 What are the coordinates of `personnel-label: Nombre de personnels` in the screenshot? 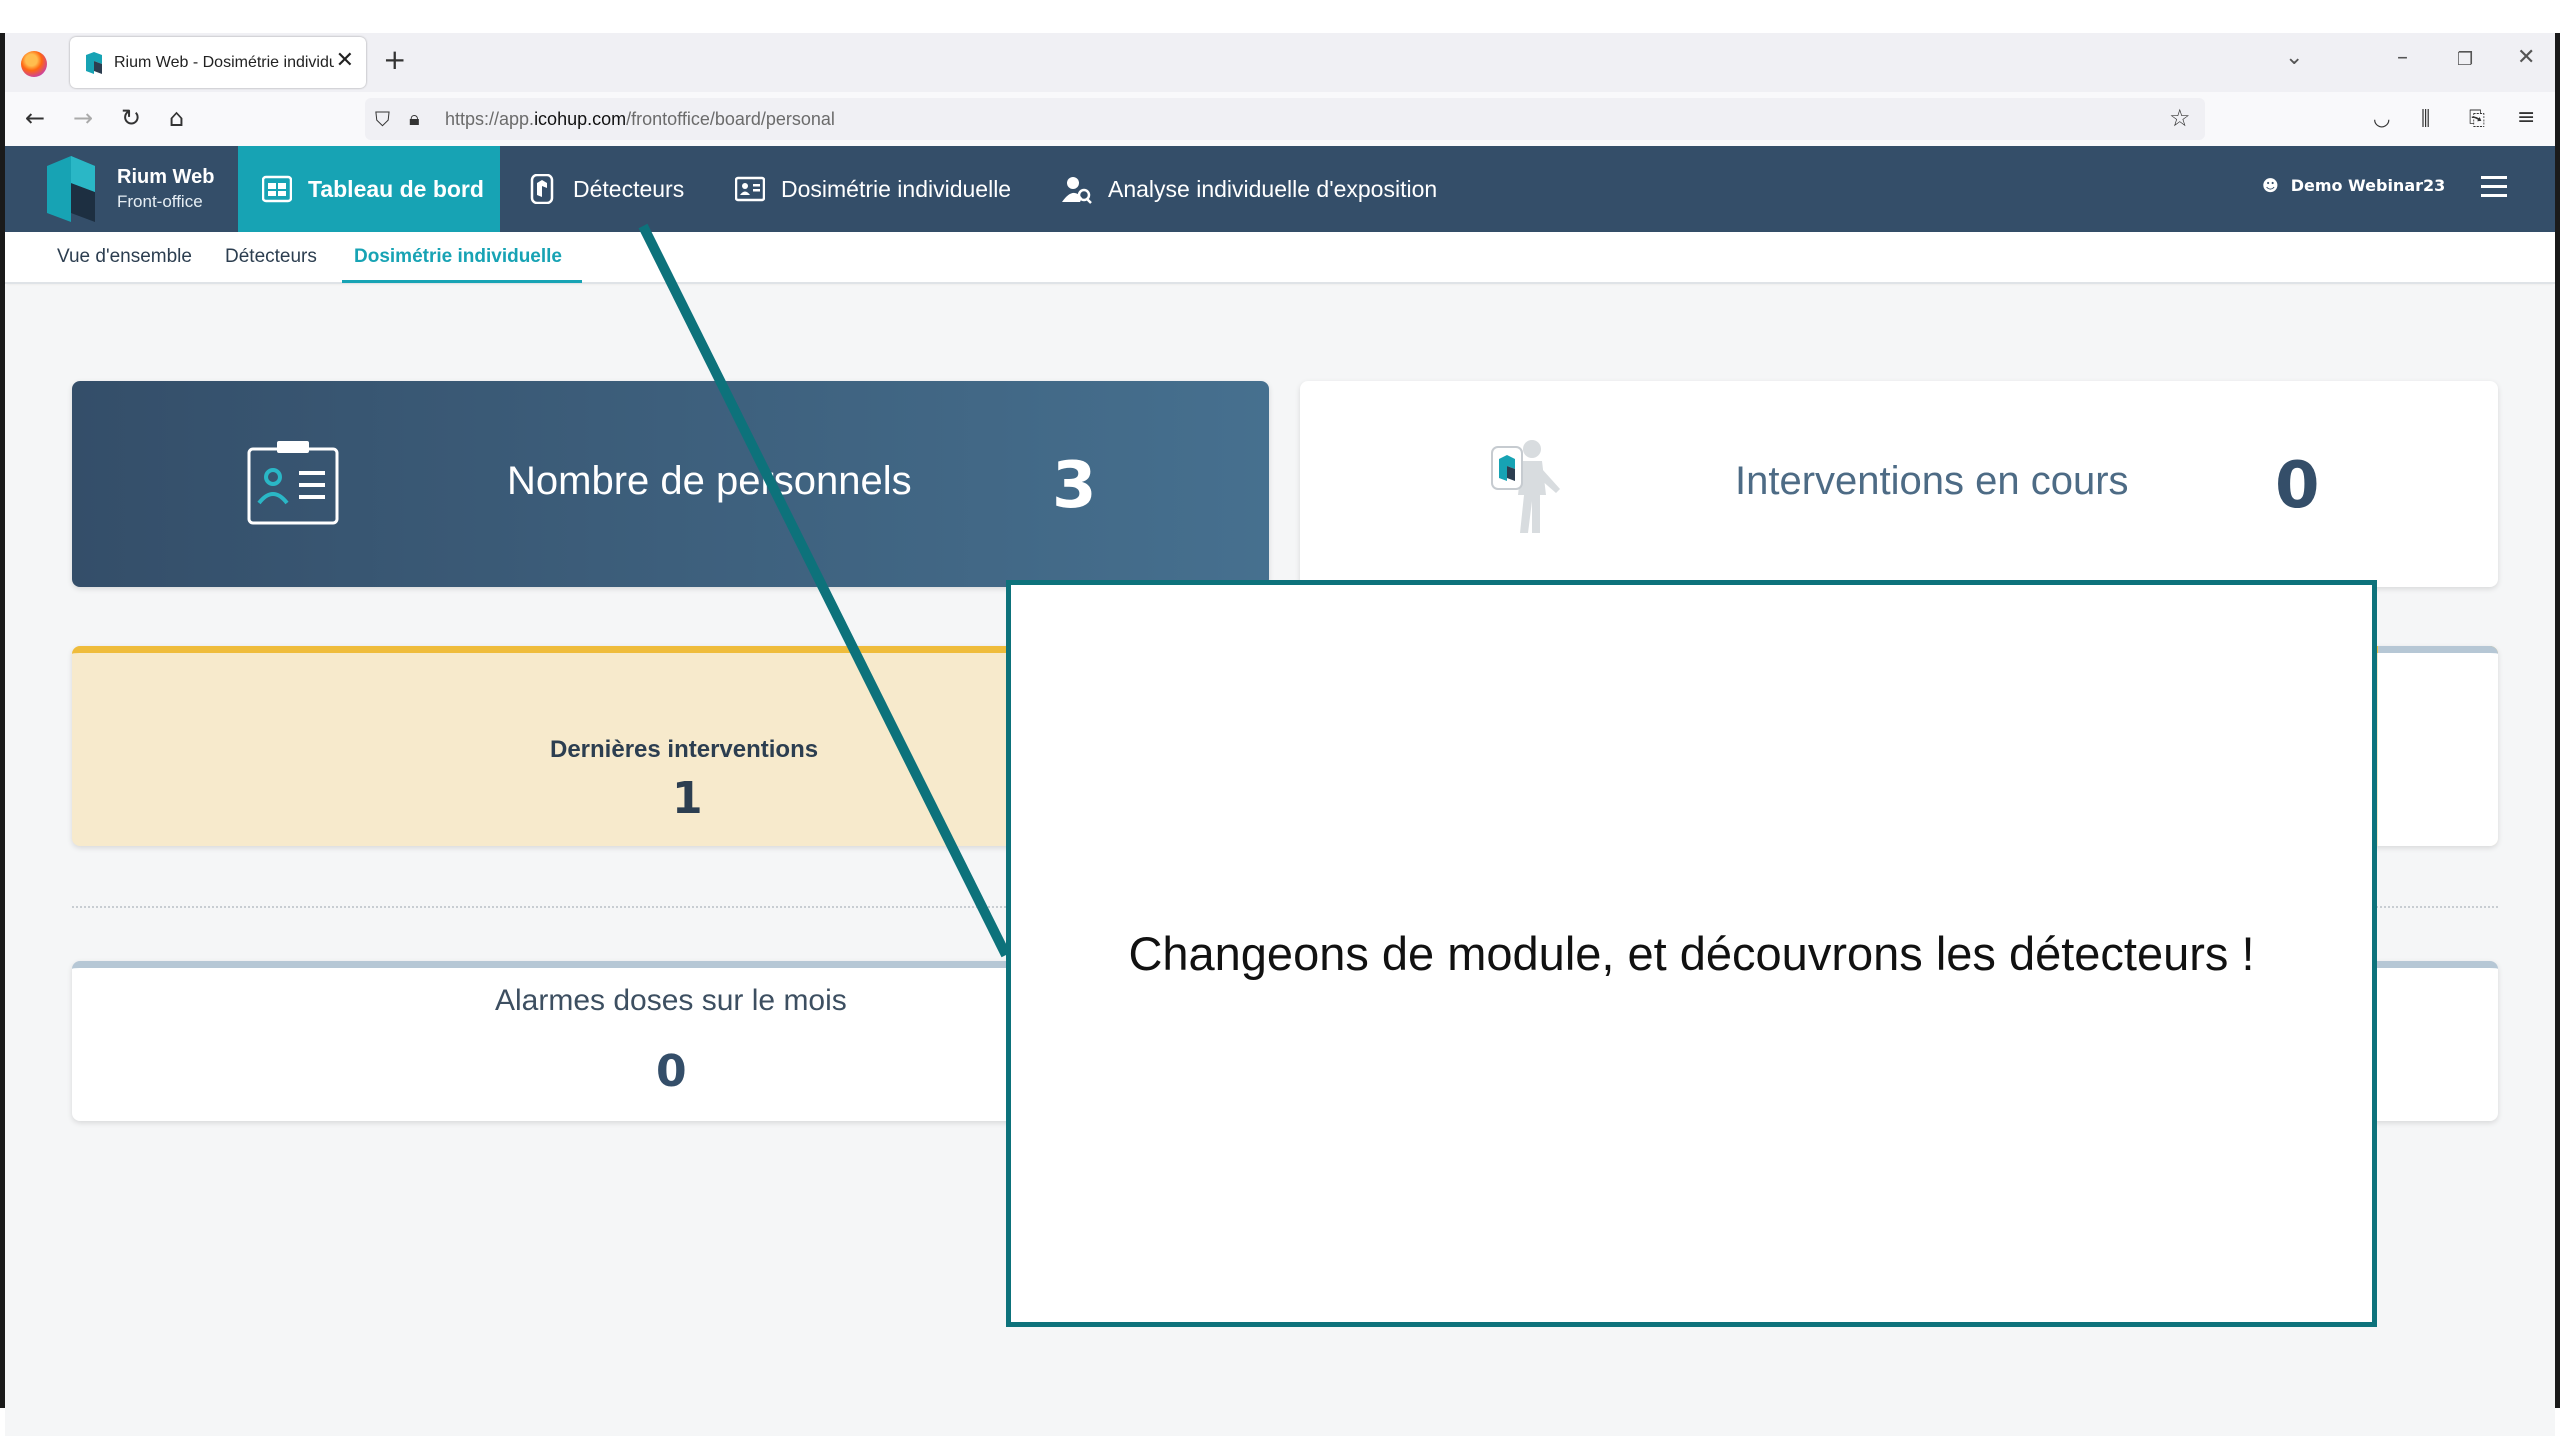 It's located at (709, 481).